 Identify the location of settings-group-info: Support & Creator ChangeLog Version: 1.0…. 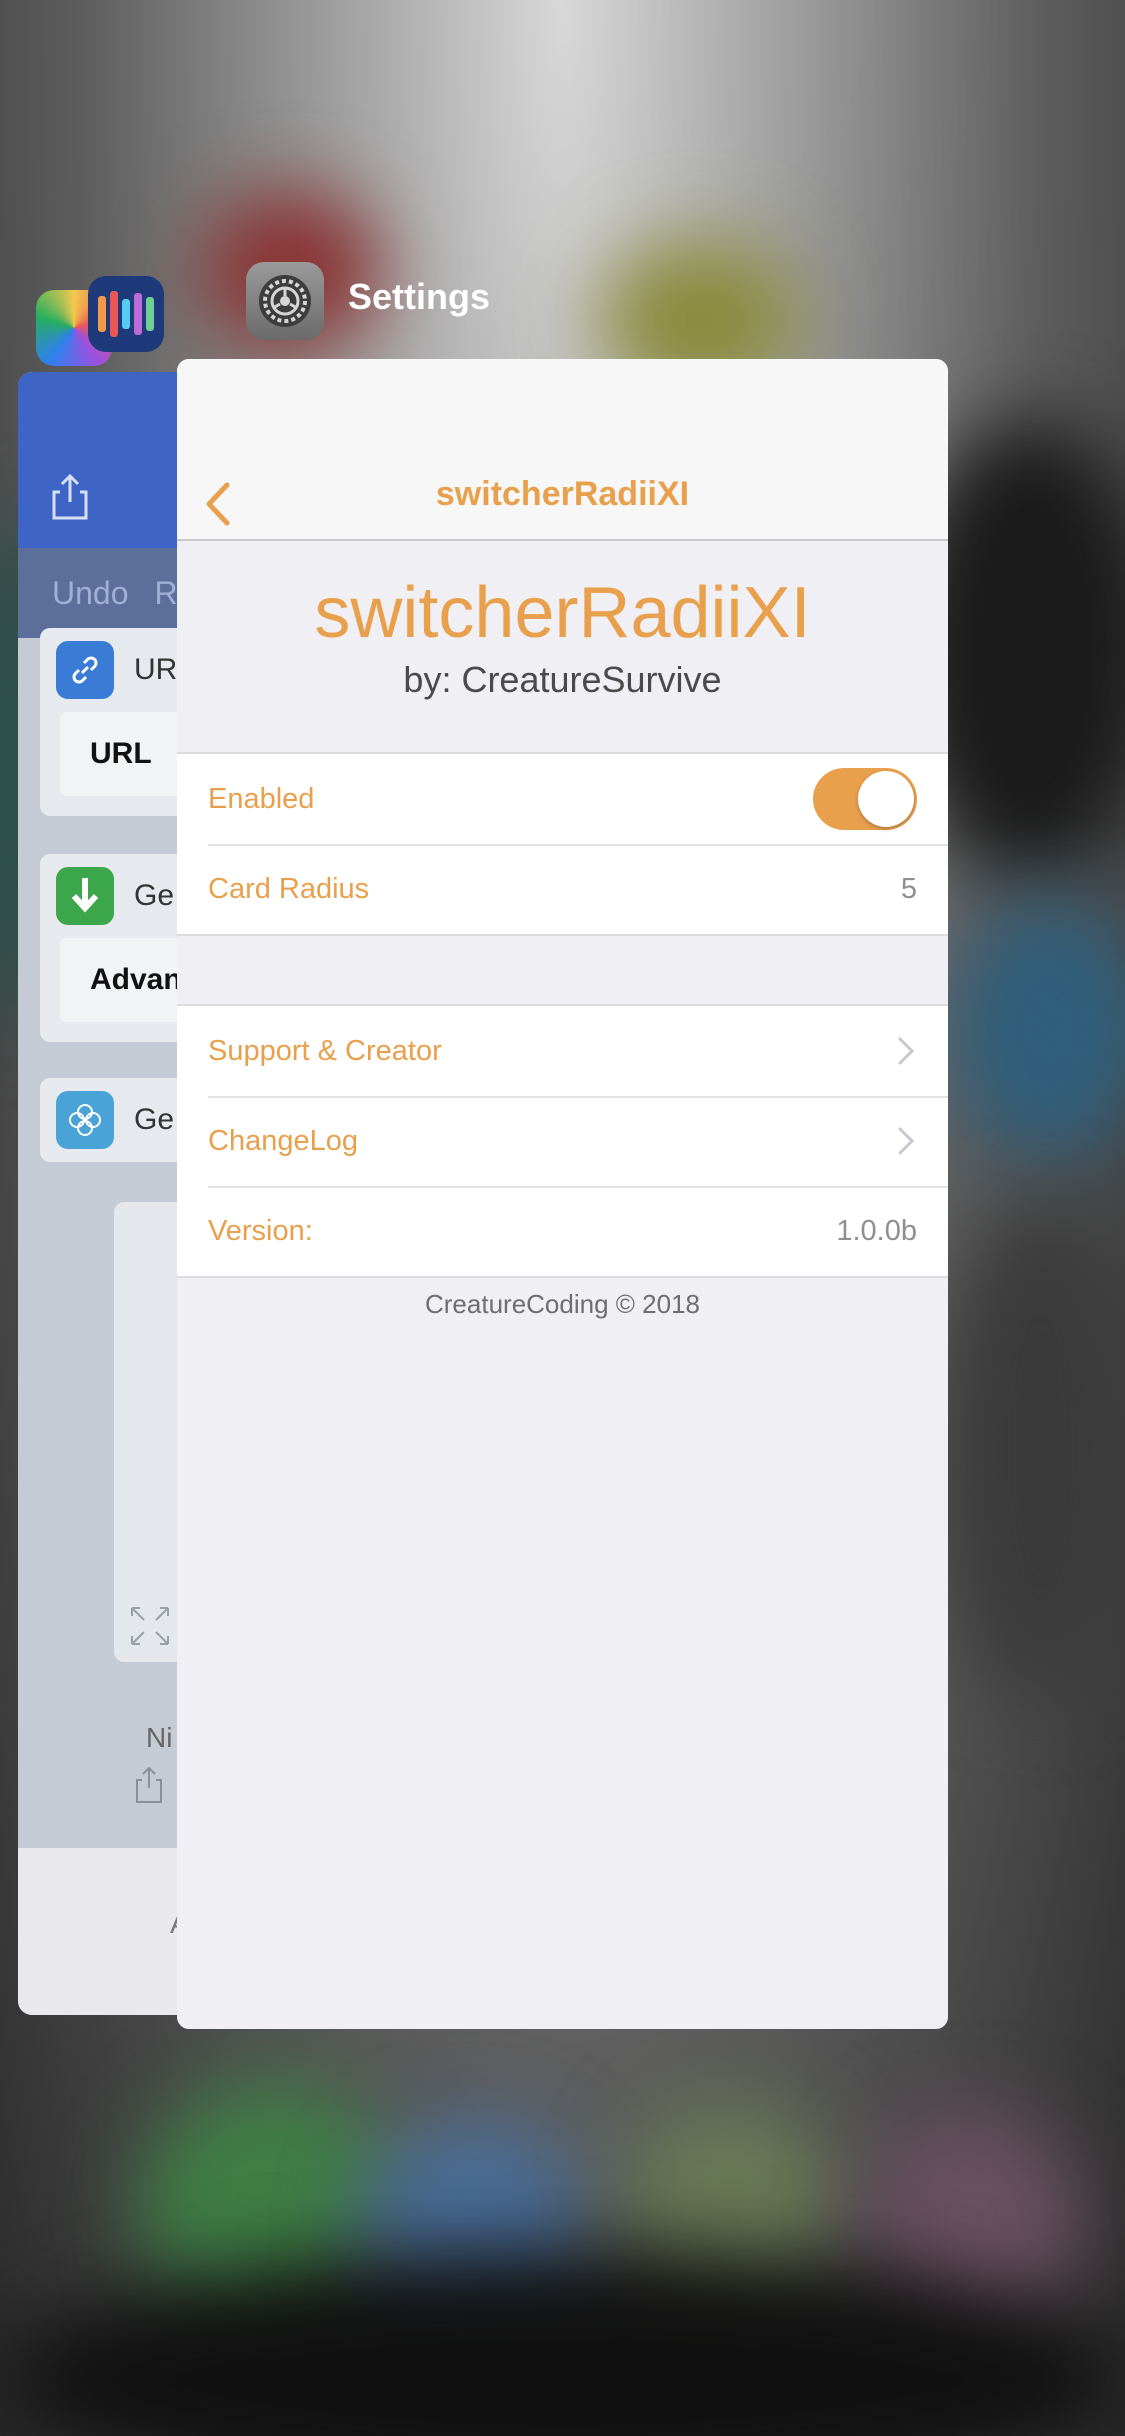
(562, 1141).